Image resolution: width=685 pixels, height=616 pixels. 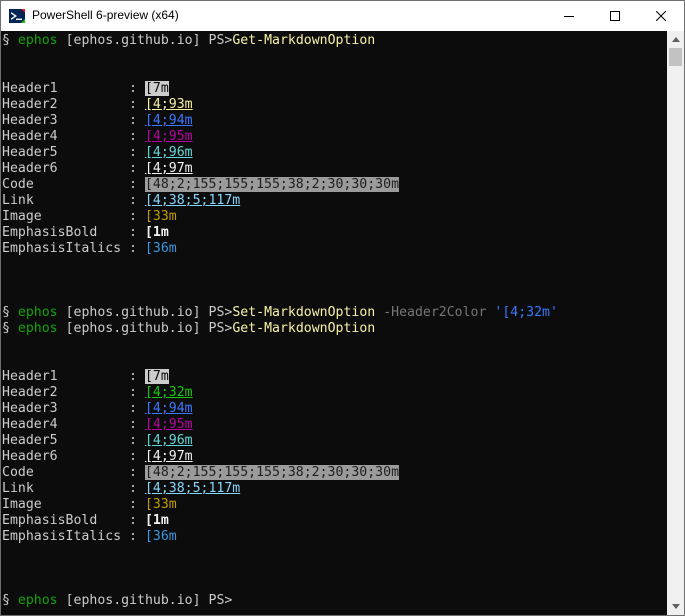 I want to click on output-row-header2: Header2 : [4;93m, so click(x=97, y=105).